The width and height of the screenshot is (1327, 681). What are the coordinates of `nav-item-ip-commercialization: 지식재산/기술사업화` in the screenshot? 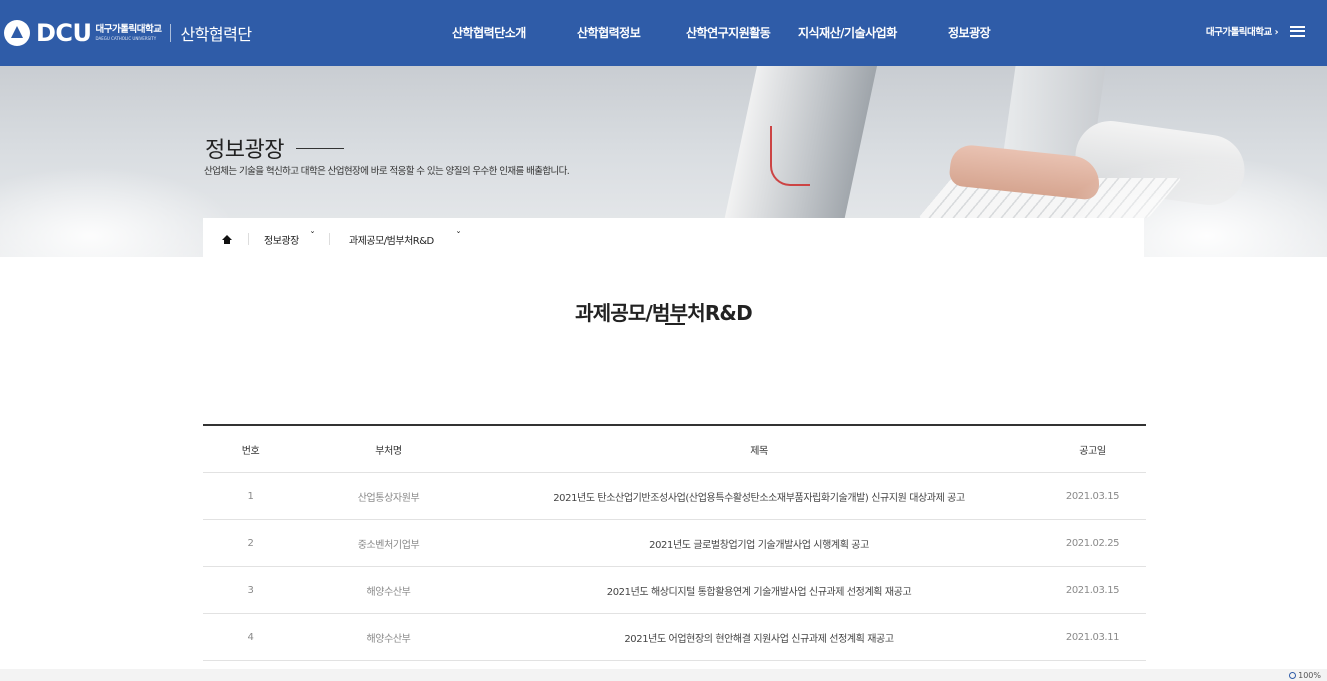 It's located at (847, 32).